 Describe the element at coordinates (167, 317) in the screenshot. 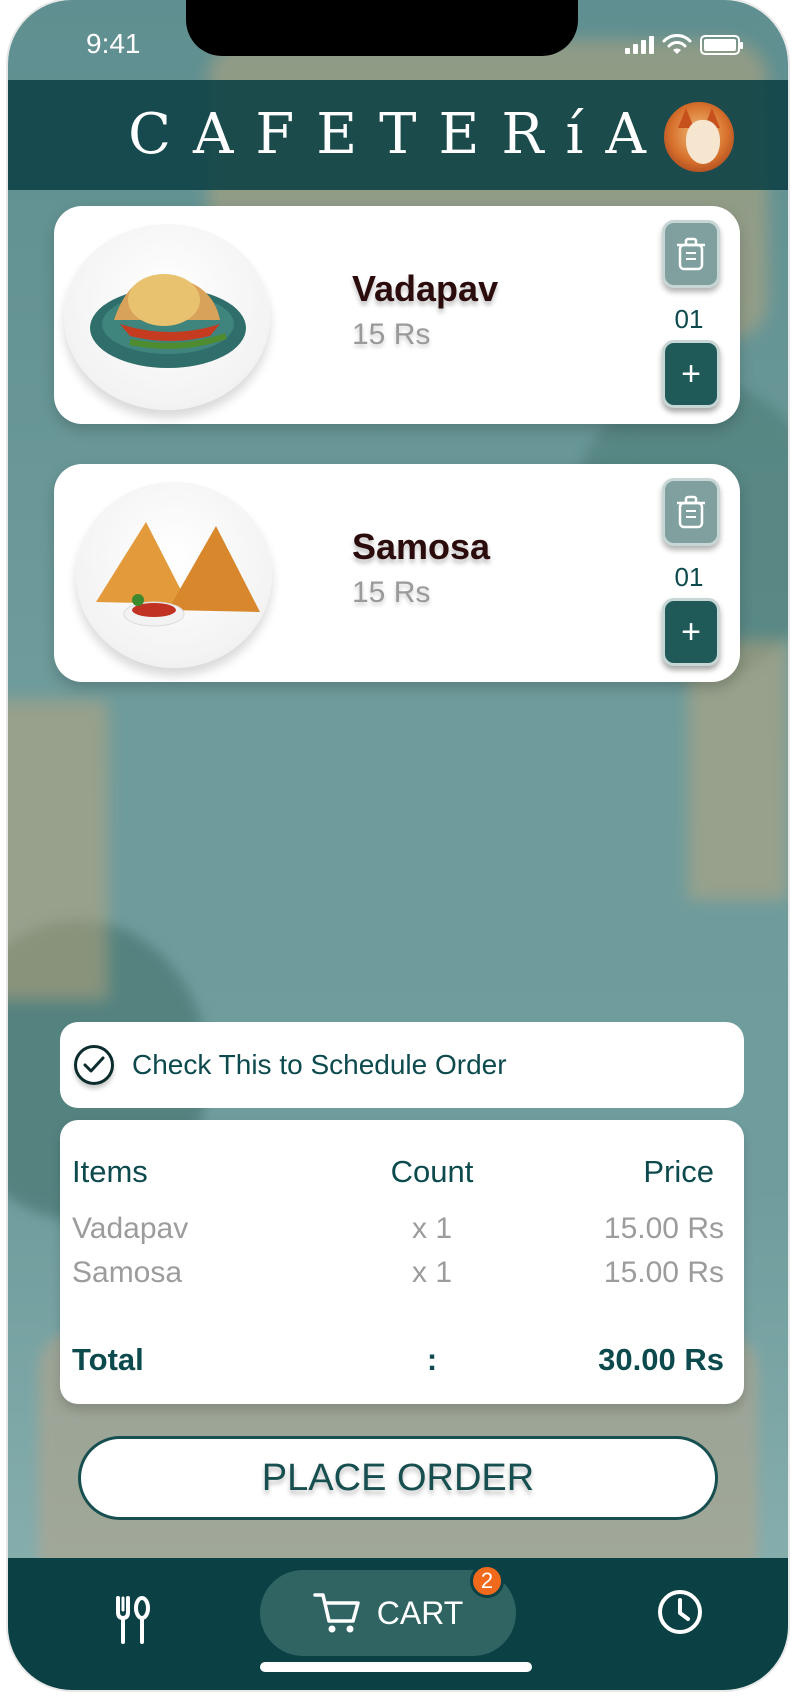

I see `vadapav-image` at that location.